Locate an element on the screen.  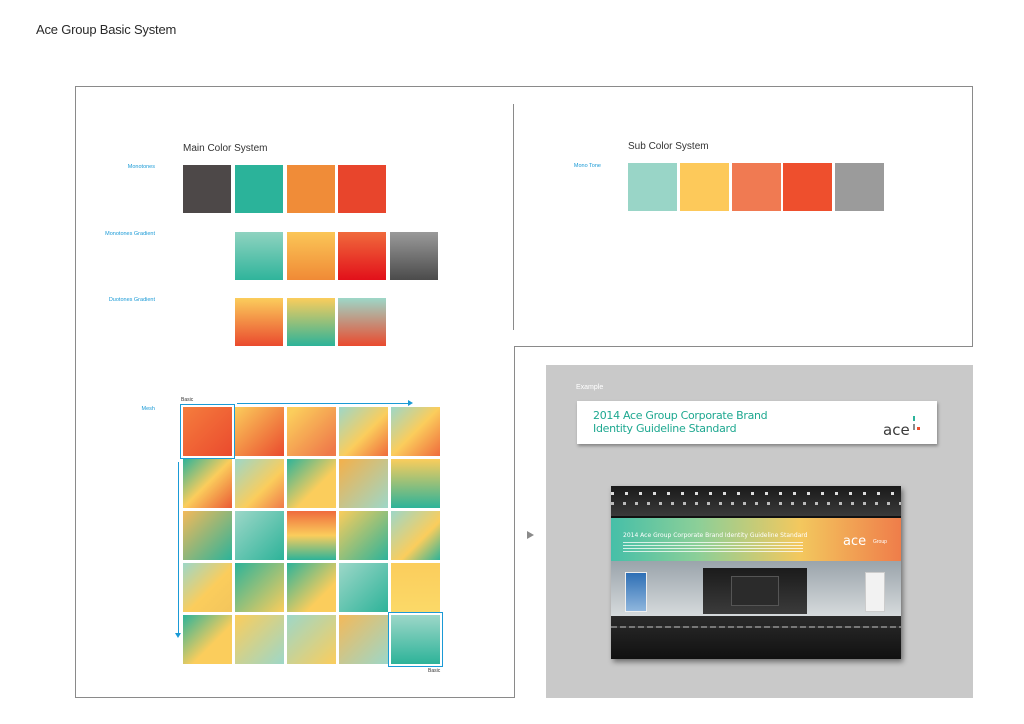
mesh-basic-label-bottom: Basic is located at coordinates (434, 671).